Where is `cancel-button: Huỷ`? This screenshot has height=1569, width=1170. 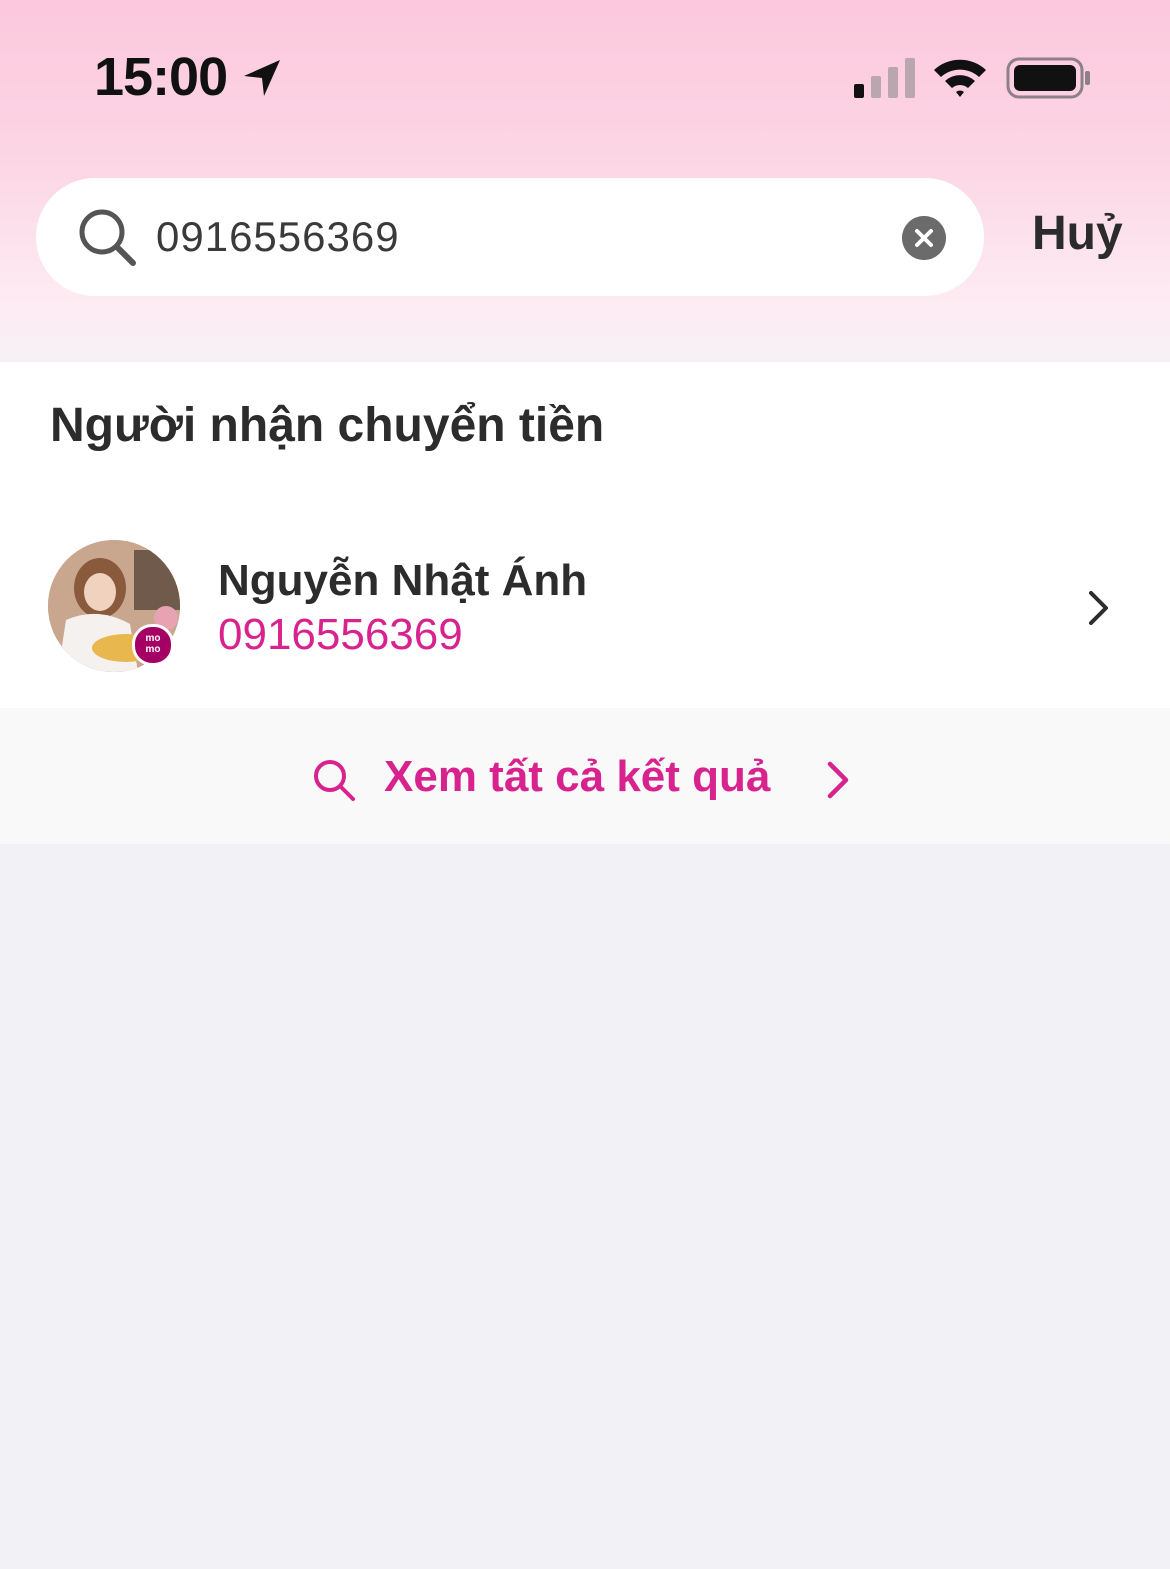 cancel-button: Huỷ is located at coordinates (1077, 233).